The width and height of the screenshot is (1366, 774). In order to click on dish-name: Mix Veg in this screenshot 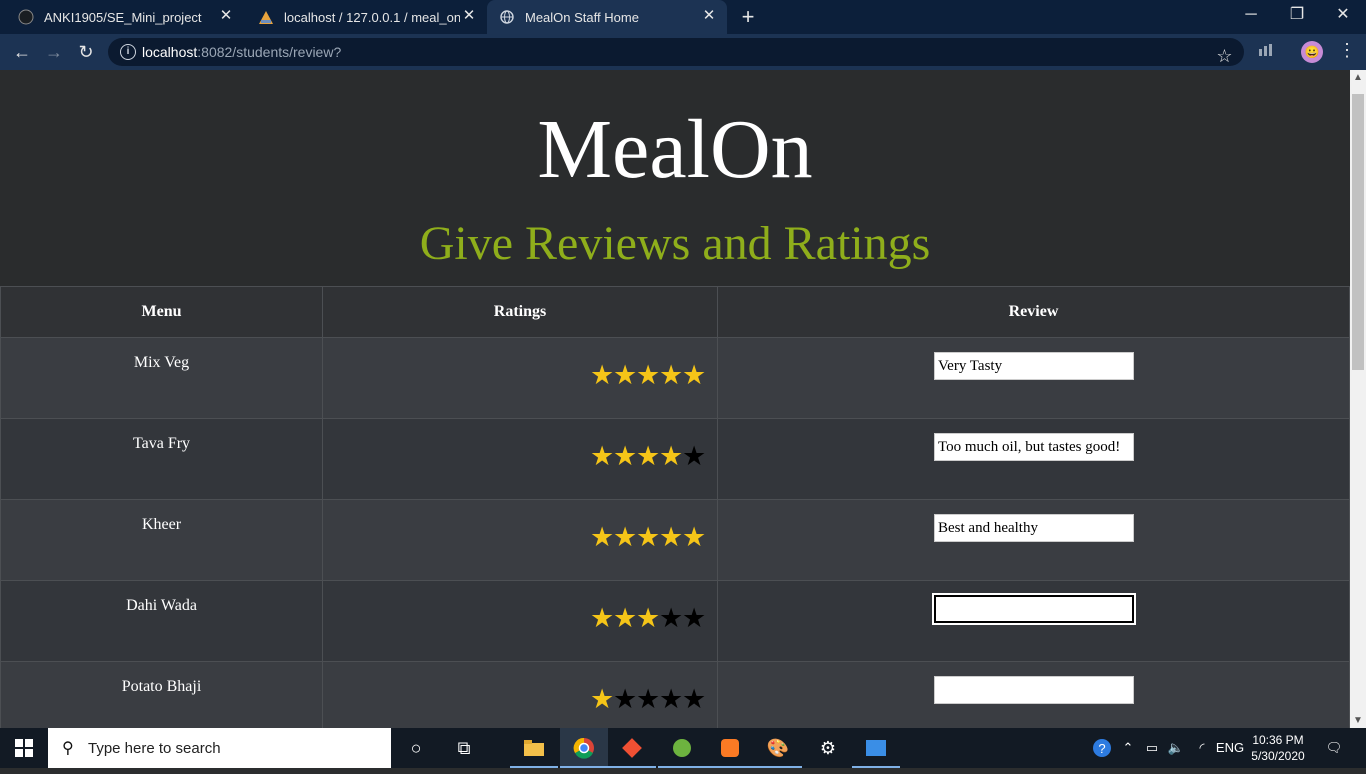, I will do `click(161, 362)`.